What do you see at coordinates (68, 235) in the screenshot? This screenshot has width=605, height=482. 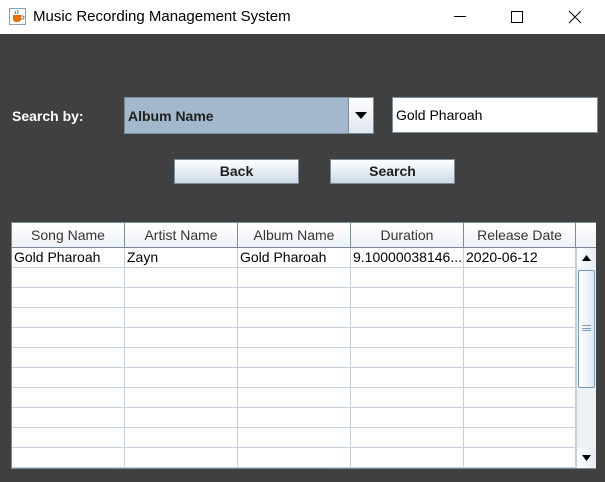 I see `column-header-song-name: Song Name` at bounding box center [68, 235].